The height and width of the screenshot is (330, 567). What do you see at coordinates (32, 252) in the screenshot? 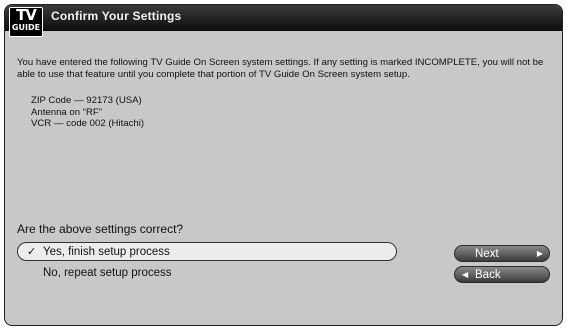
I see `checkmark-icon: ✓` at bounding box center [32, 252].